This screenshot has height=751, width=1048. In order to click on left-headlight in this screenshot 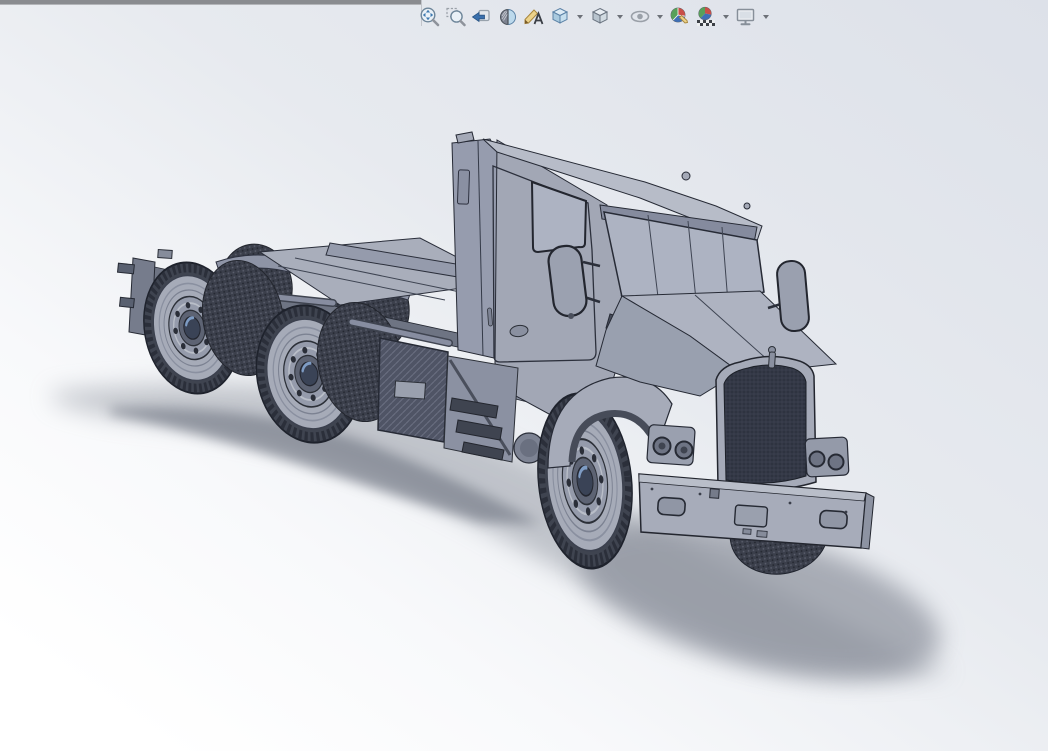, I will do `click(671, 445)`.